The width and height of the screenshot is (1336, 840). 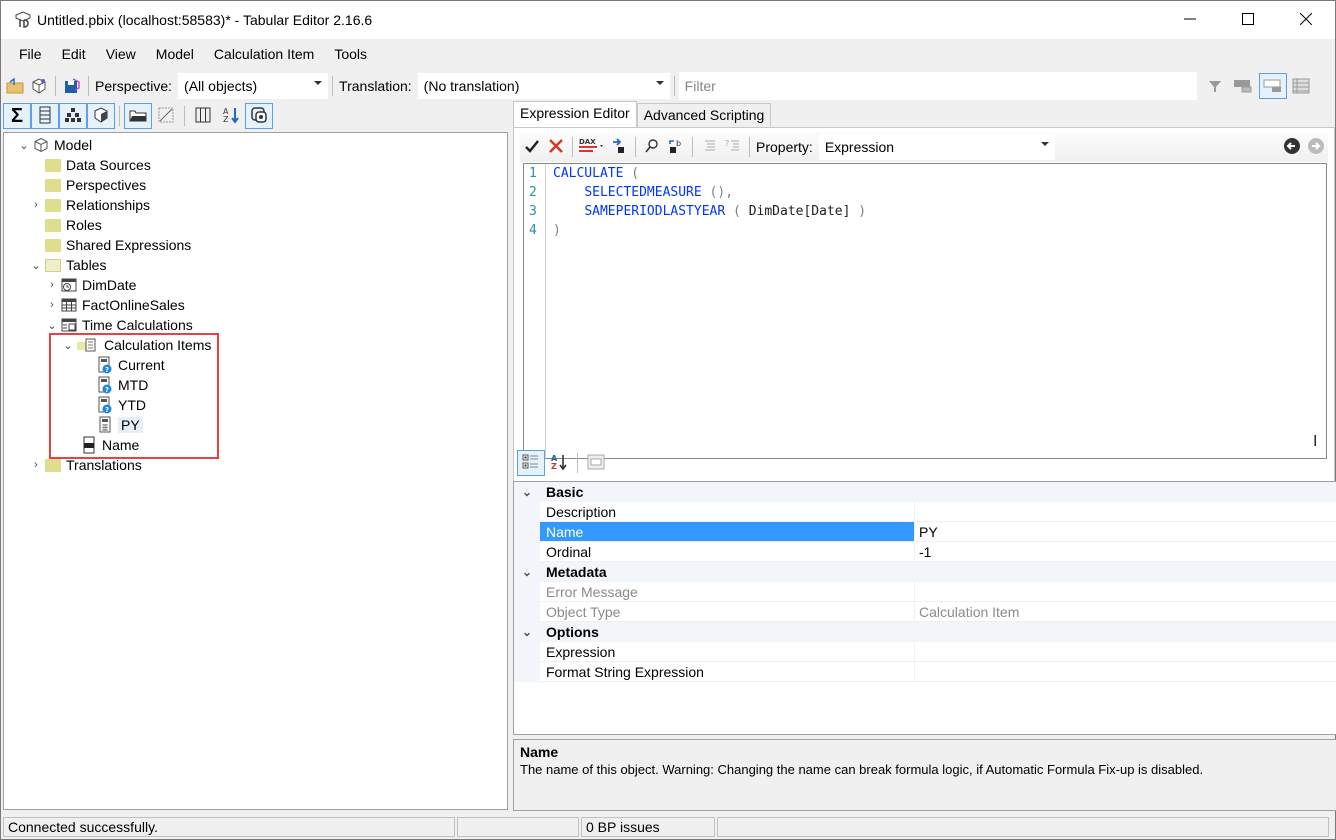 I want to click on alphabetical-view-button: AZ, so click(x=559, y=463).